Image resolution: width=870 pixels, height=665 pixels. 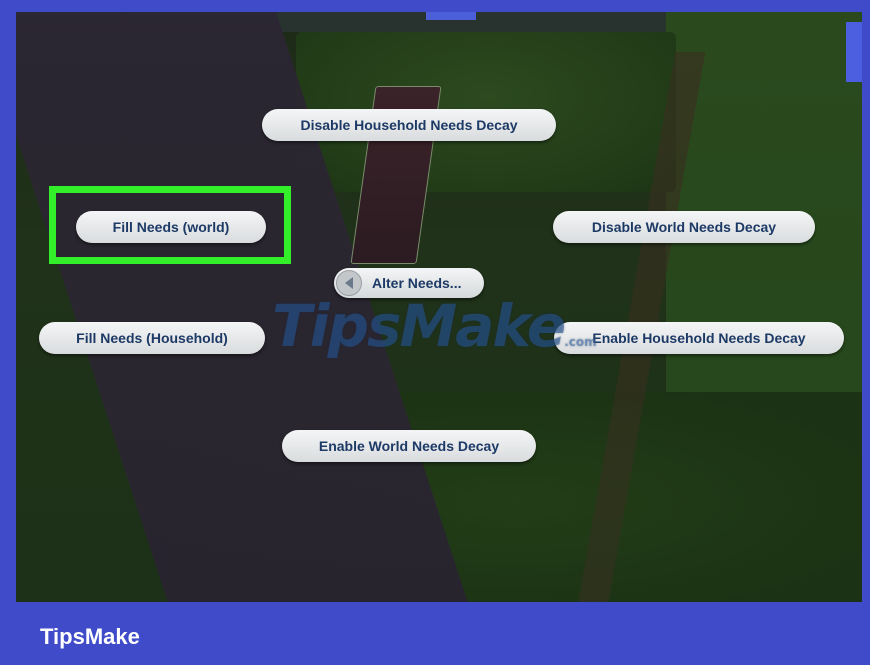 What do you see at coordinates (152, 338) in the screenshot?
I see `fill-needs-household-button: Fill Needs (Household)` at bounding box center [152, 338].